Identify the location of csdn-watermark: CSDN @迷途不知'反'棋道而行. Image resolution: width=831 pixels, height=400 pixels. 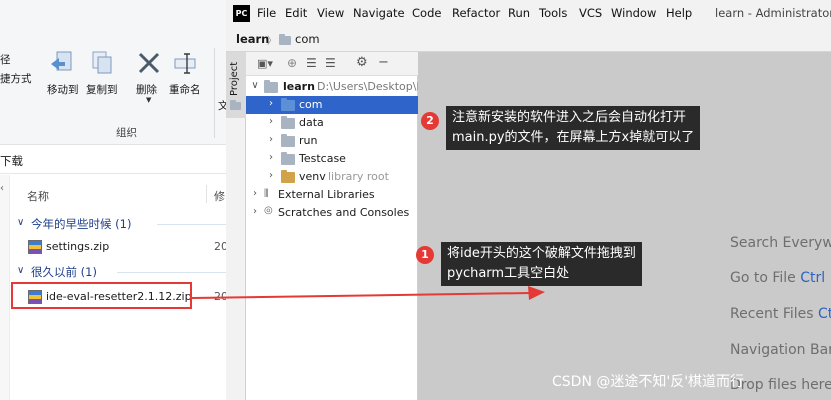
(648, 382).